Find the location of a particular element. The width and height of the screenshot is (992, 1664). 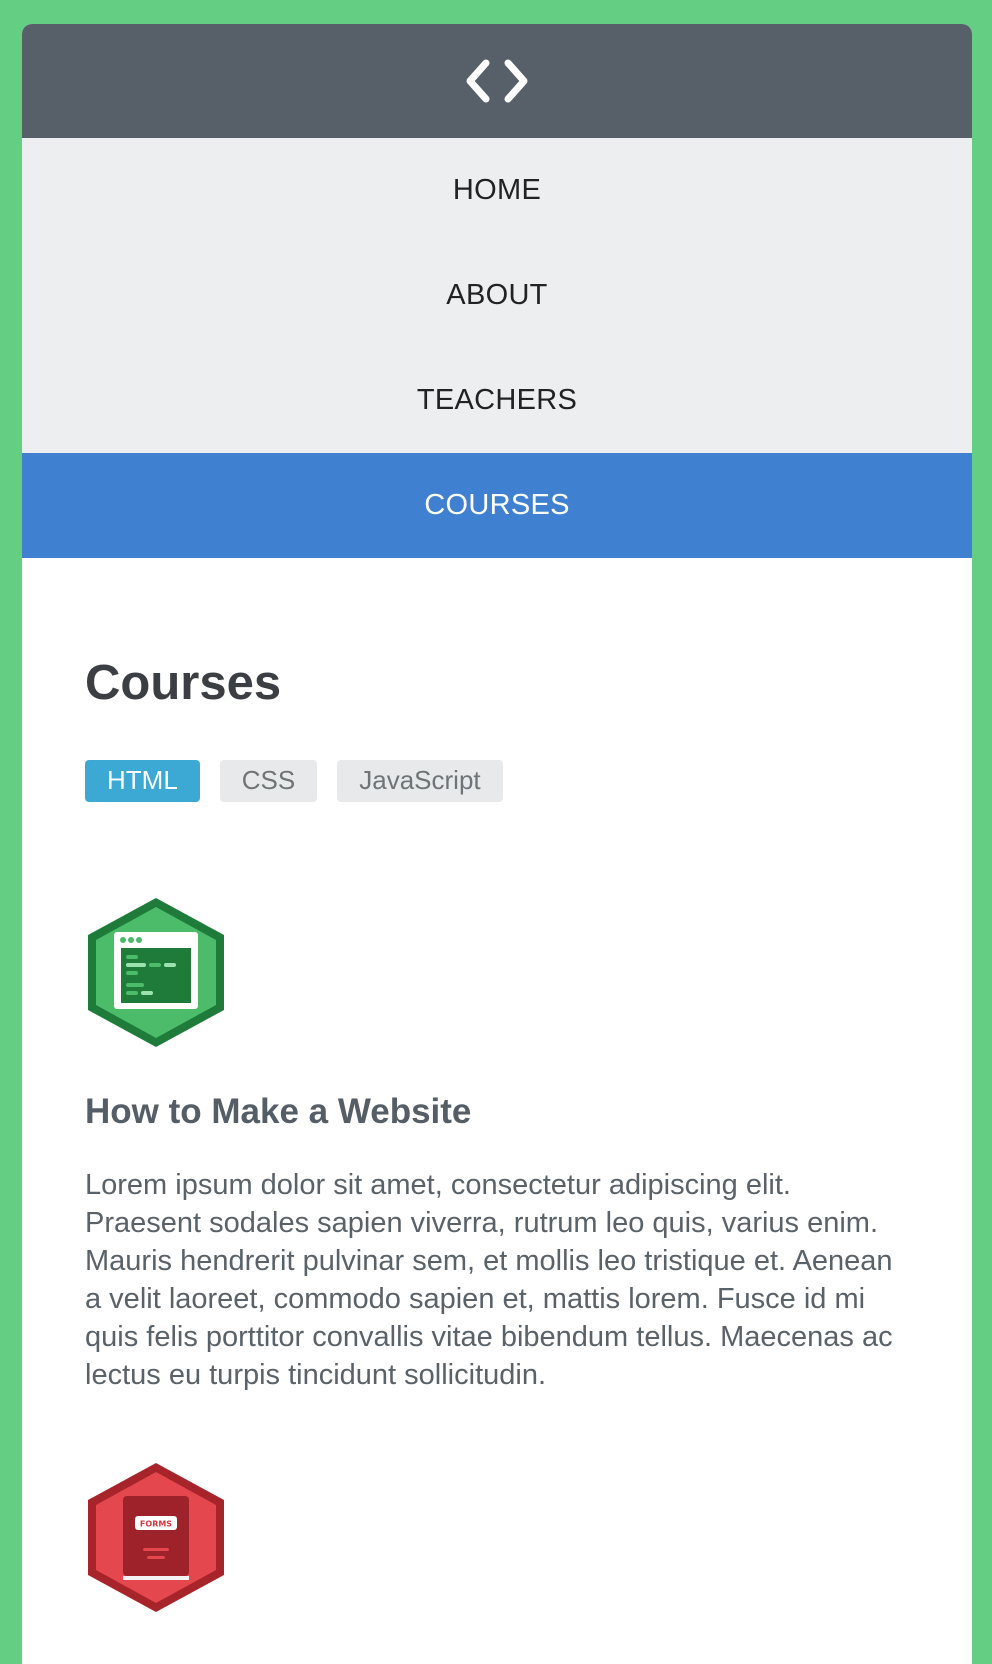

site-header is located at coordinates (497, 81).